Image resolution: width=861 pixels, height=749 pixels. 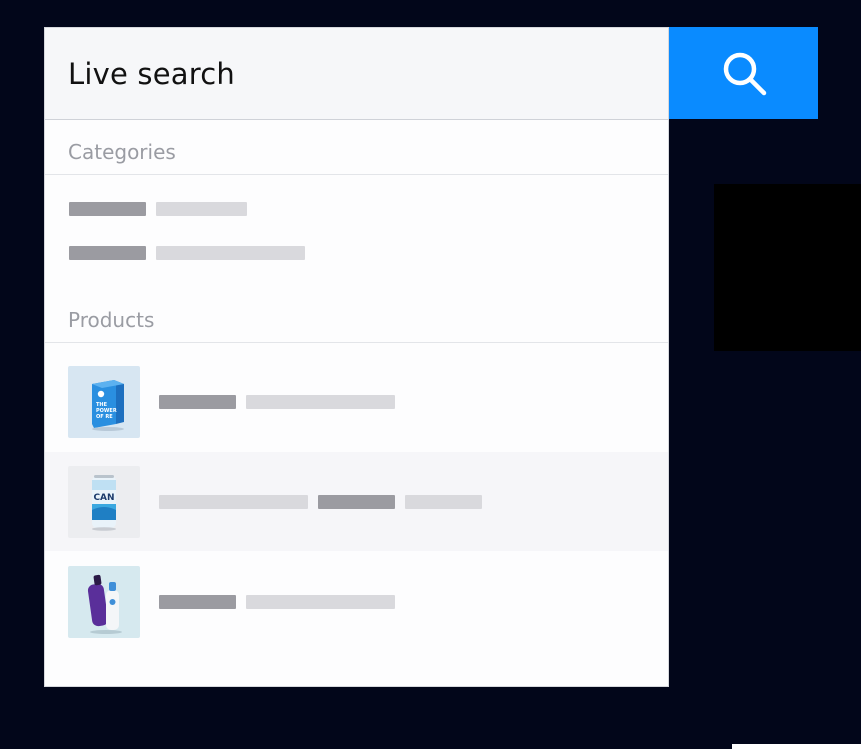 I want to click on product-item, so click(x=356, y=601).